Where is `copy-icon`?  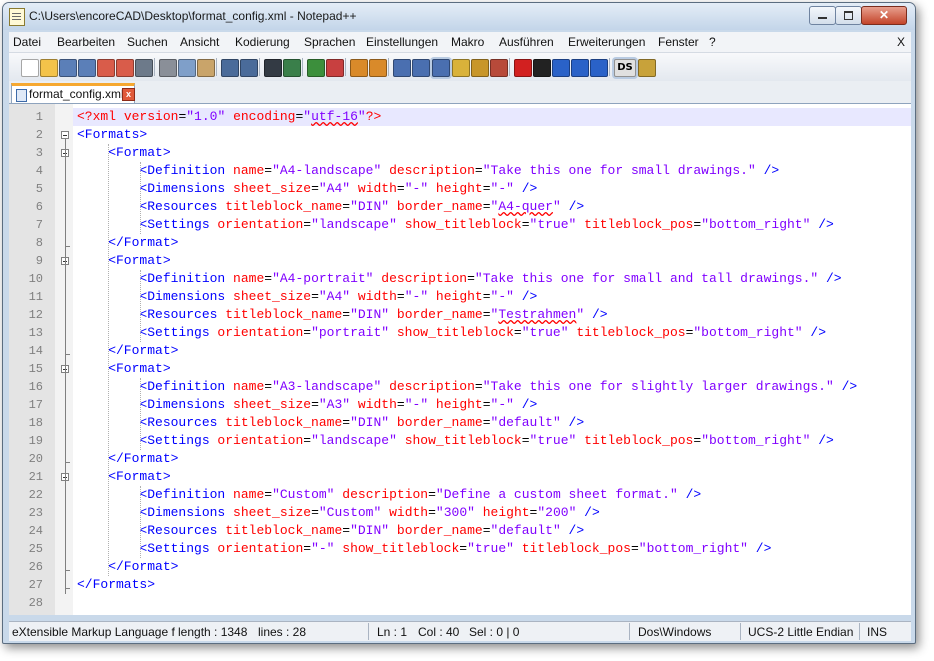
copy-icon is located at coordinates (187, 68).